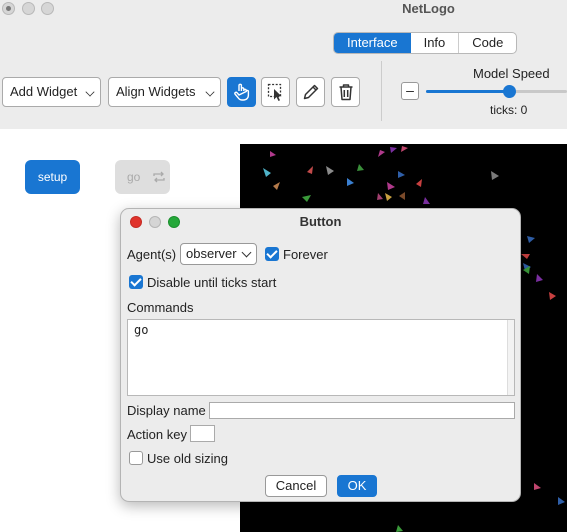  I want to click on tab-bar: Interface Info Code, so click(425, 43).